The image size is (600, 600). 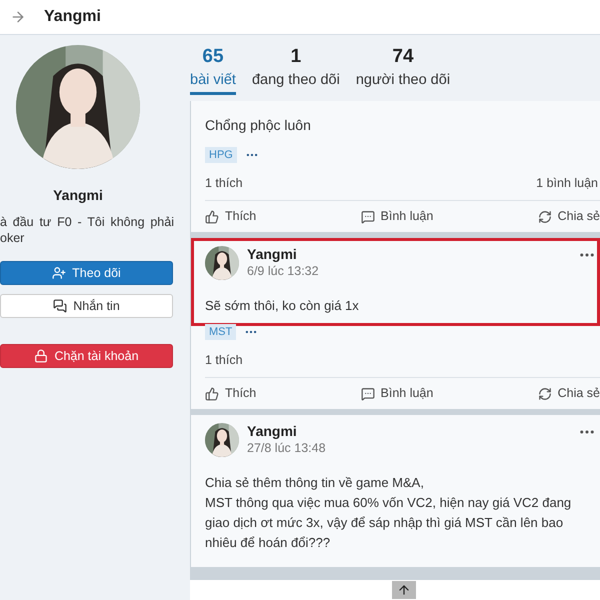 What do you see at coordinates (86, 306) in the screenshot?
I see `message-button: Nhắn tin` at bounding box center [86, 306].